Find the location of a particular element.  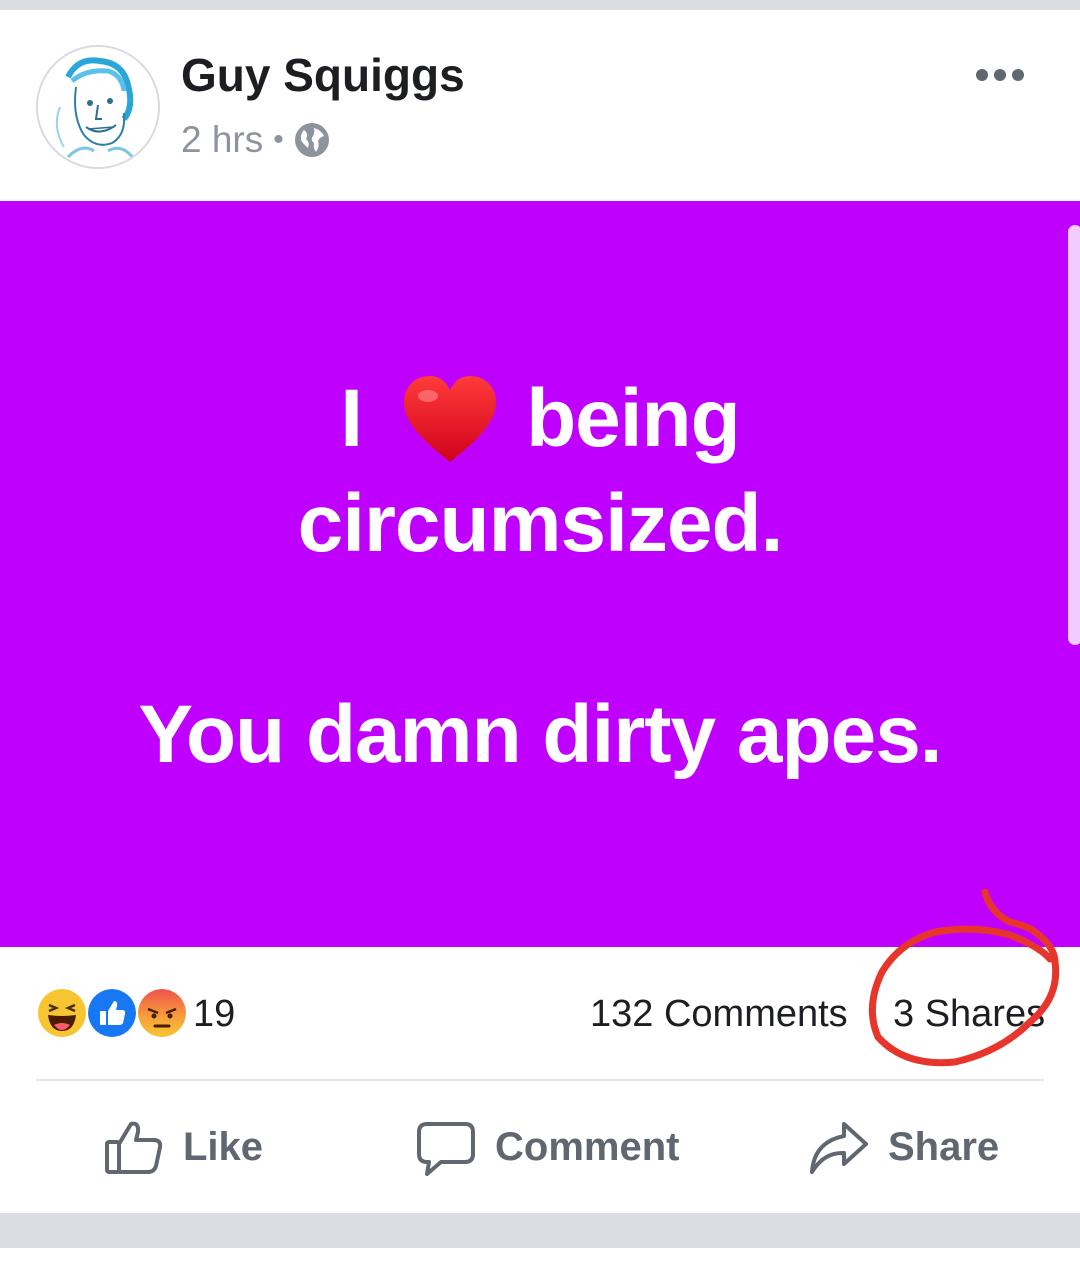

speech-bubble-icon is located at coordinates (446, 1149).